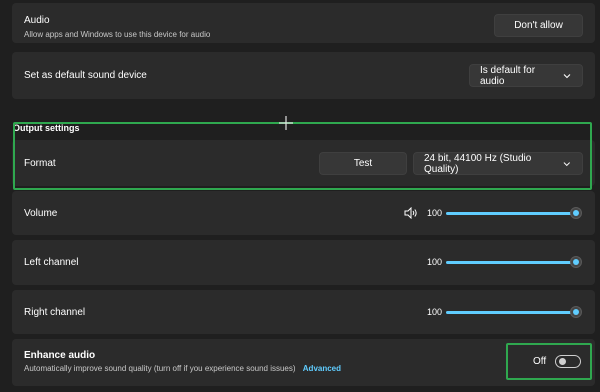 The height and width of the screenshot is (392, 600). What do you see at coordinates (511, 213) in the screenshot?
I see `volume-slider-track` at bounding box center [511, 213].